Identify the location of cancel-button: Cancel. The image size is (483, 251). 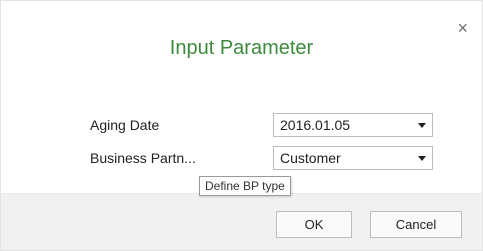
(416, 224).